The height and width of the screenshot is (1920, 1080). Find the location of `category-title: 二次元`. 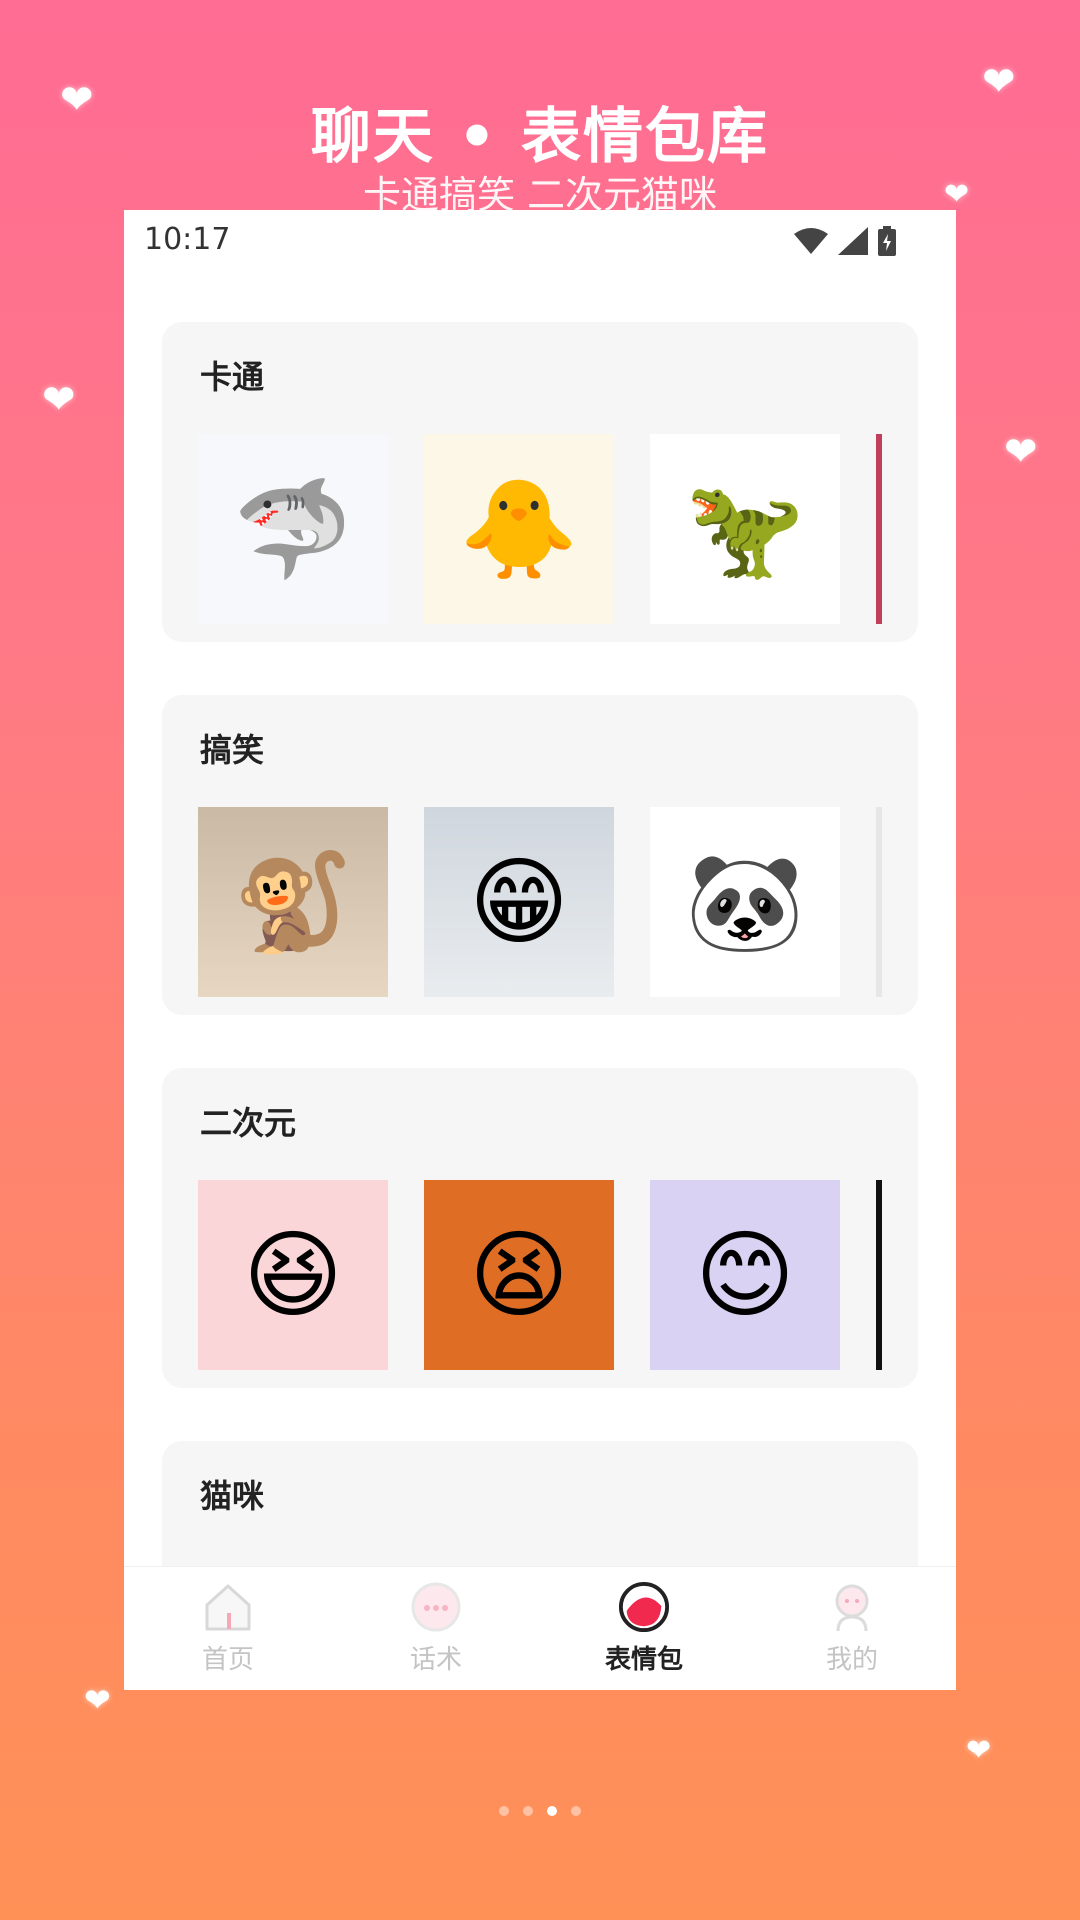

category-title: 二次元 is located at coordinates (248, 1123).